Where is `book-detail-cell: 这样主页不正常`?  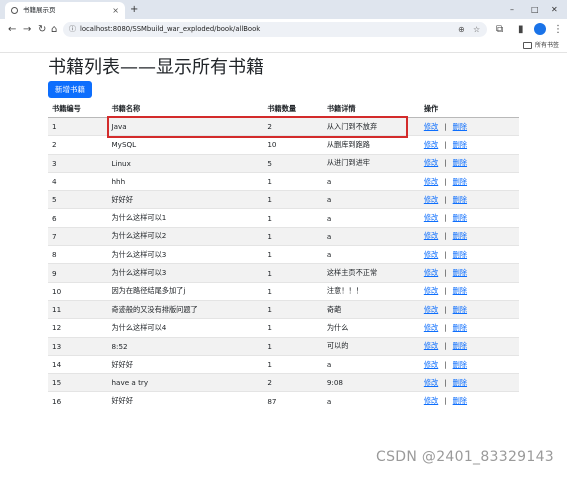
book-detail-cell: 这样主页不正常 is located at coordinates (371, 273).